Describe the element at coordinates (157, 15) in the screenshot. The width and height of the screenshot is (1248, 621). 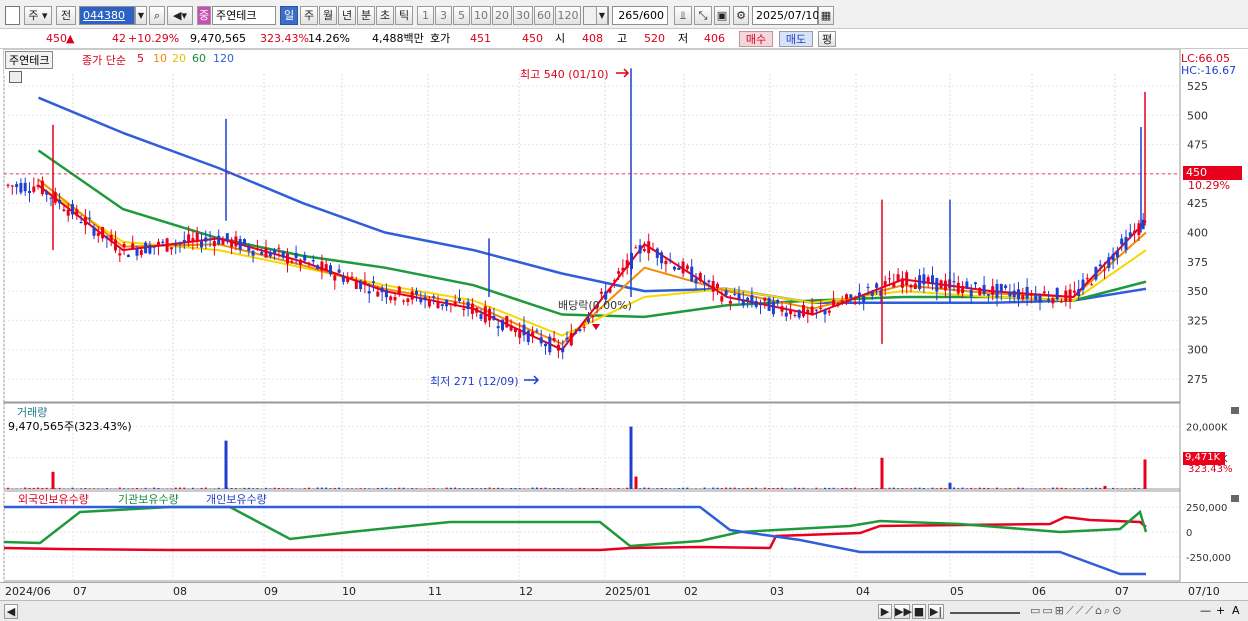
I see `search-icon: ⌕` at that location.